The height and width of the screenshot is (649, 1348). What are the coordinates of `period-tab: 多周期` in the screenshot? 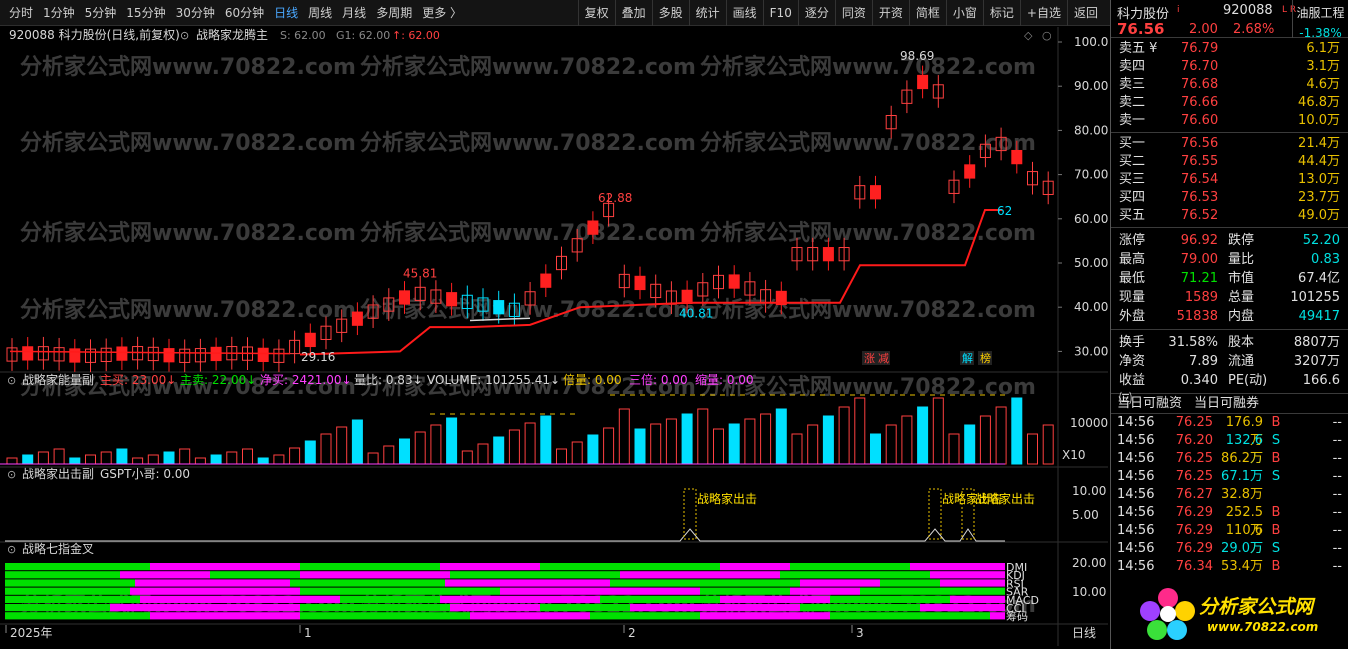 It's located at (394, 13).